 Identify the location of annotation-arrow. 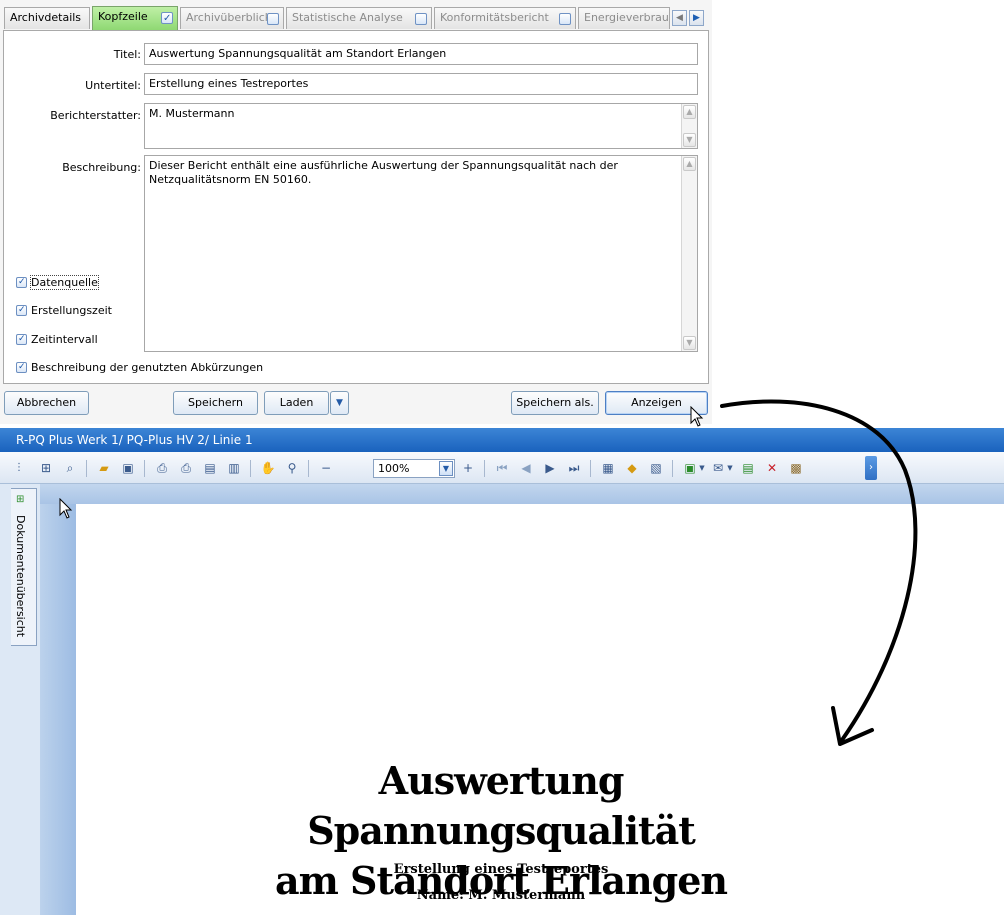
(819, 572).